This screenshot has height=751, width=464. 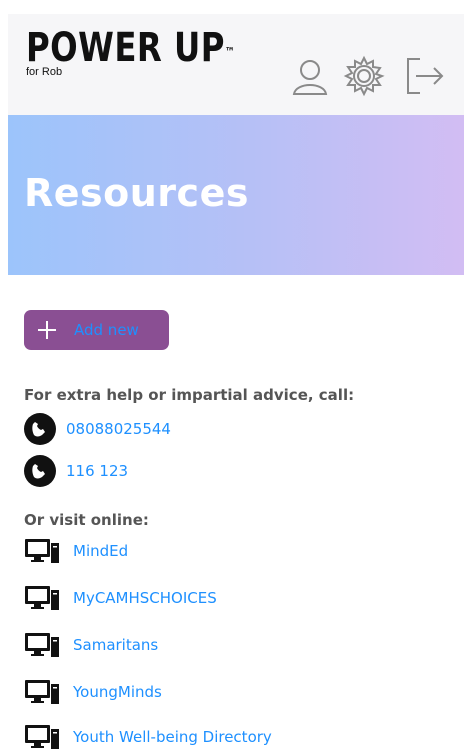 I want to click on site-link-minded: MindEd, so click(x=100, y=551).